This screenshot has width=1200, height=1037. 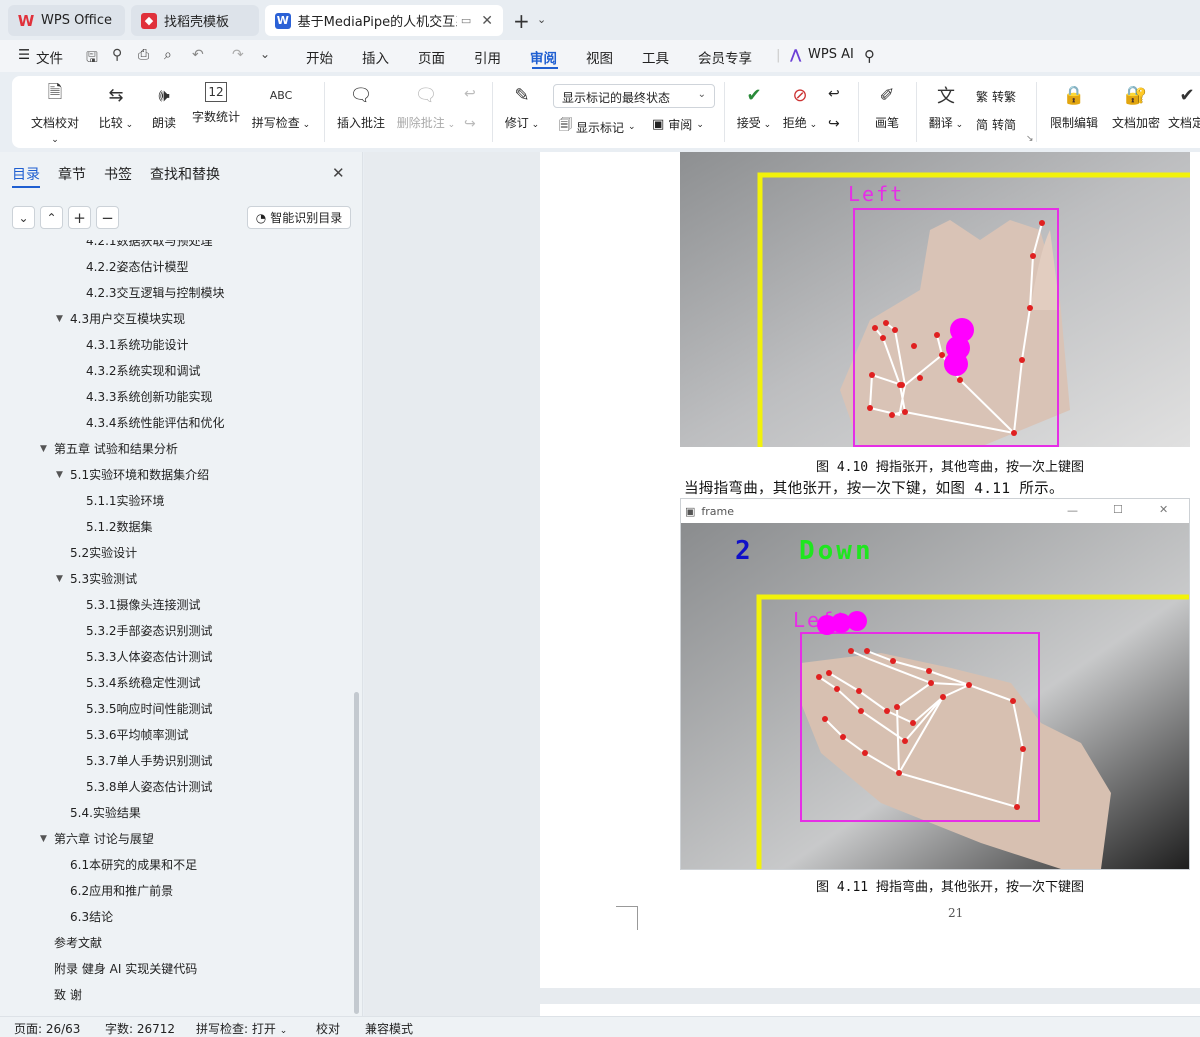 What do you see at coordinates (678, 124) in the screenshot?
I see `review-pane-button: ▣ 审阅 ⌄` at bounding box center [678, 124].